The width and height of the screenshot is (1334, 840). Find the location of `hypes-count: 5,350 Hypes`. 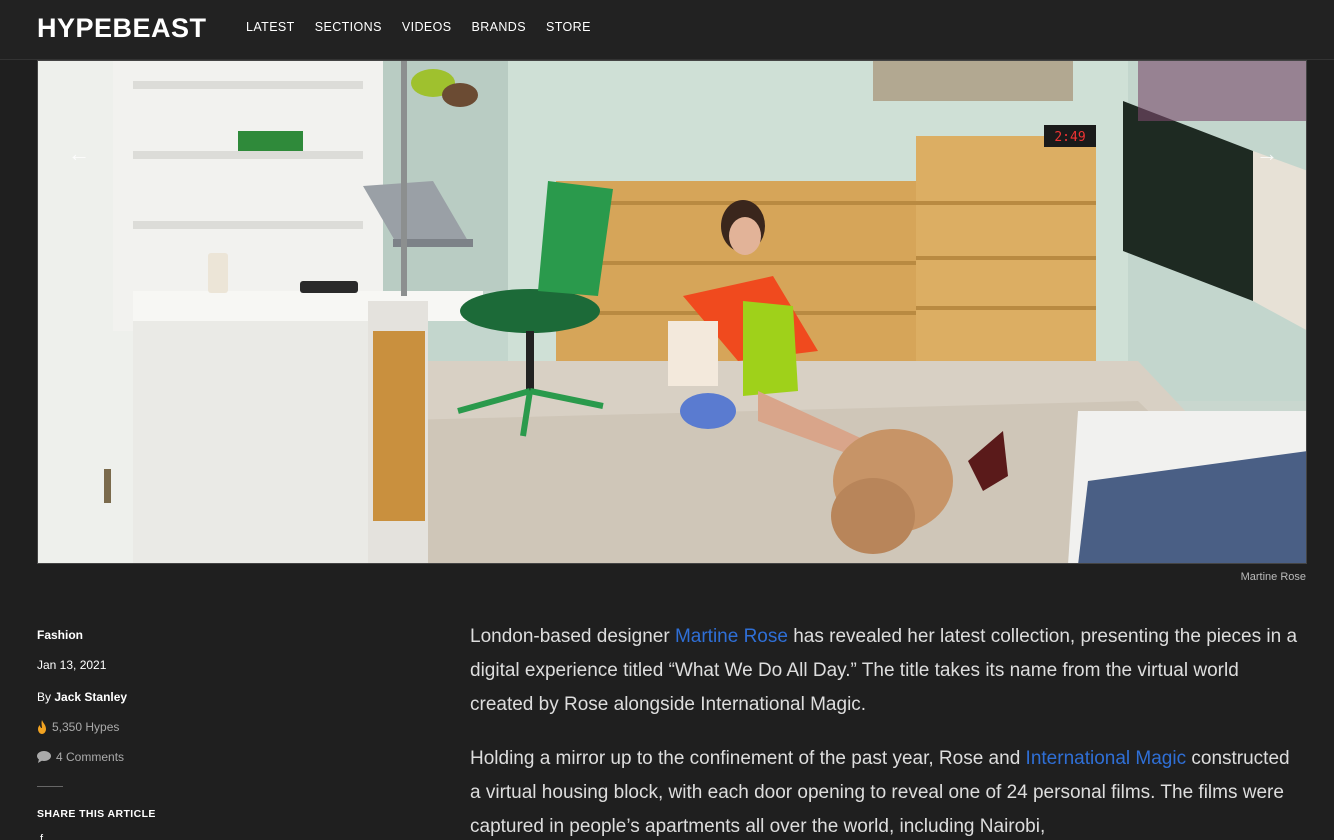

hypes-count: 5,350 Hypes is located at coordinates (78, 727).